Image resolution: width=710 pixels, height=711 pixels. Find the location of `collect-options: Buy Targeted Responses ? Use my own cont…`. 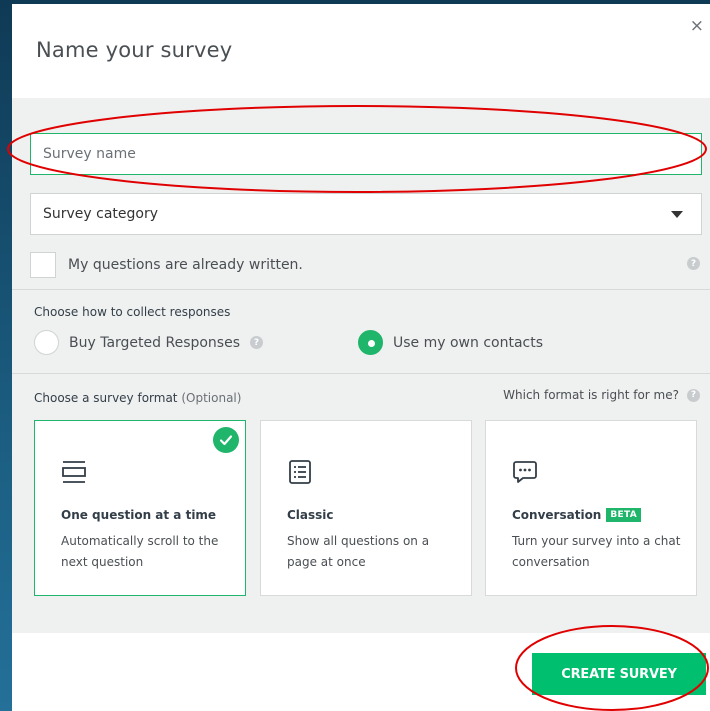

collect-options: Buy Targeted Responses ? Use my own cont… is located at coordinates (293, 342).